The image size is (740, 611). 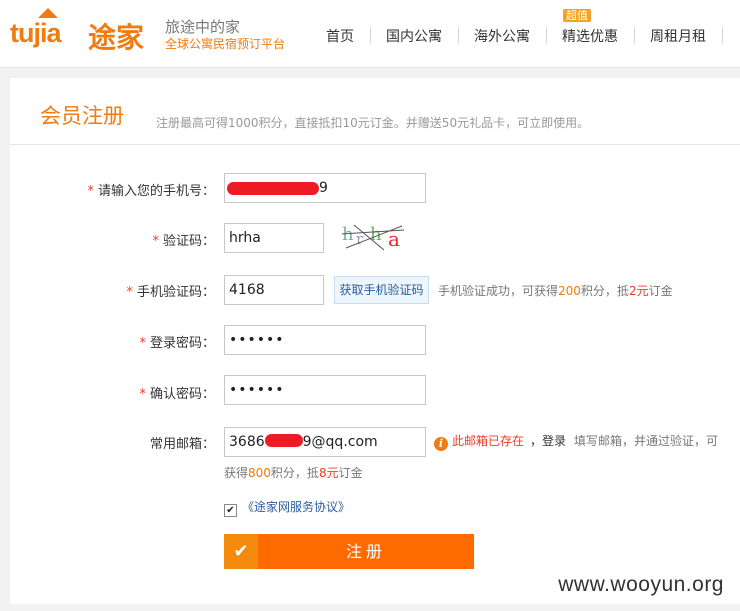 What do you see at coordinates (441, 444) in the screenshot?
I see `info-icon: i` at bounding box center [441, 444].